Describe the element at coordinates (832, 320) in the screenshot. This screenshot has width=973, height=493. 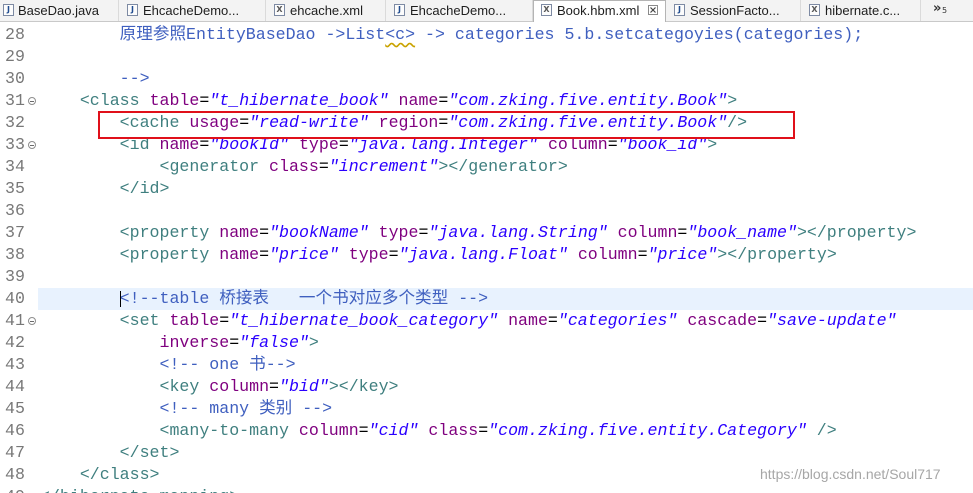
I see `code-token-val: "save-update"` at that location.